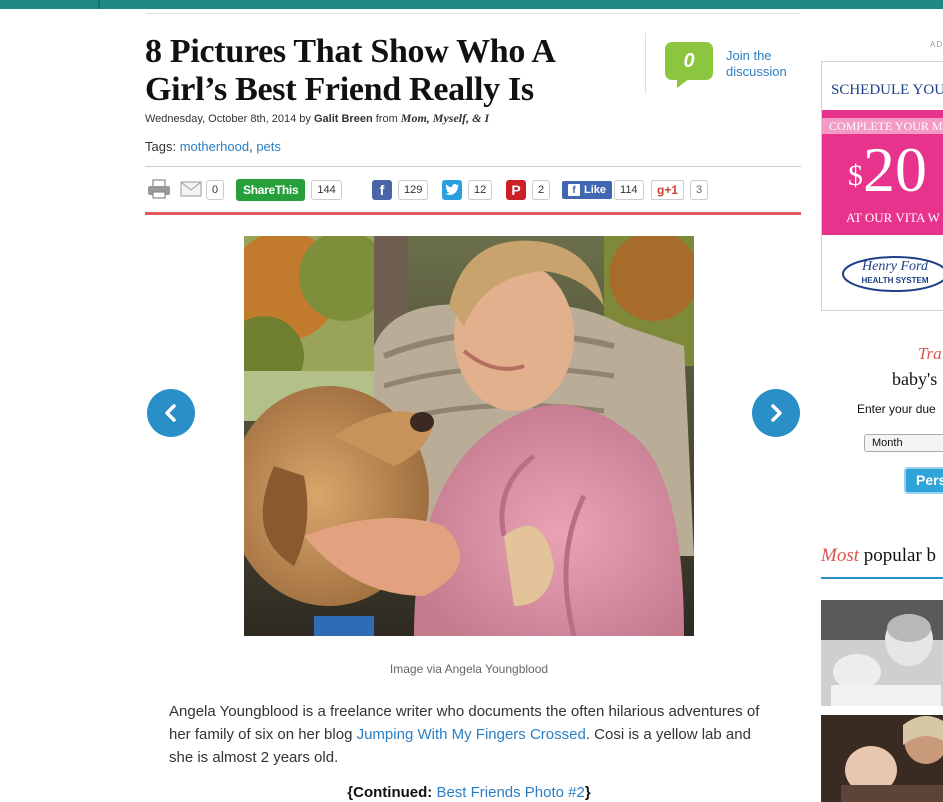 This screenshot has height=802, width=943. Describe the element at coordinates (471, 4) in the screenshot. I see `site-top-bar` at that location.